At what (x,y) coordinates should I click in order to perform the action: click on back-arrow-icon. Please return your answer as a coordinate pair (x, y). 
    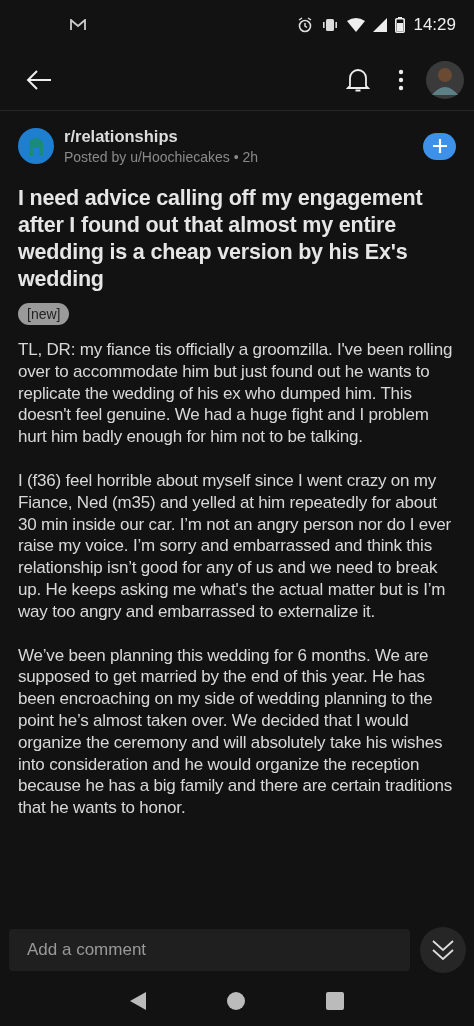
    Looking at the image, I should click on (39, 80).